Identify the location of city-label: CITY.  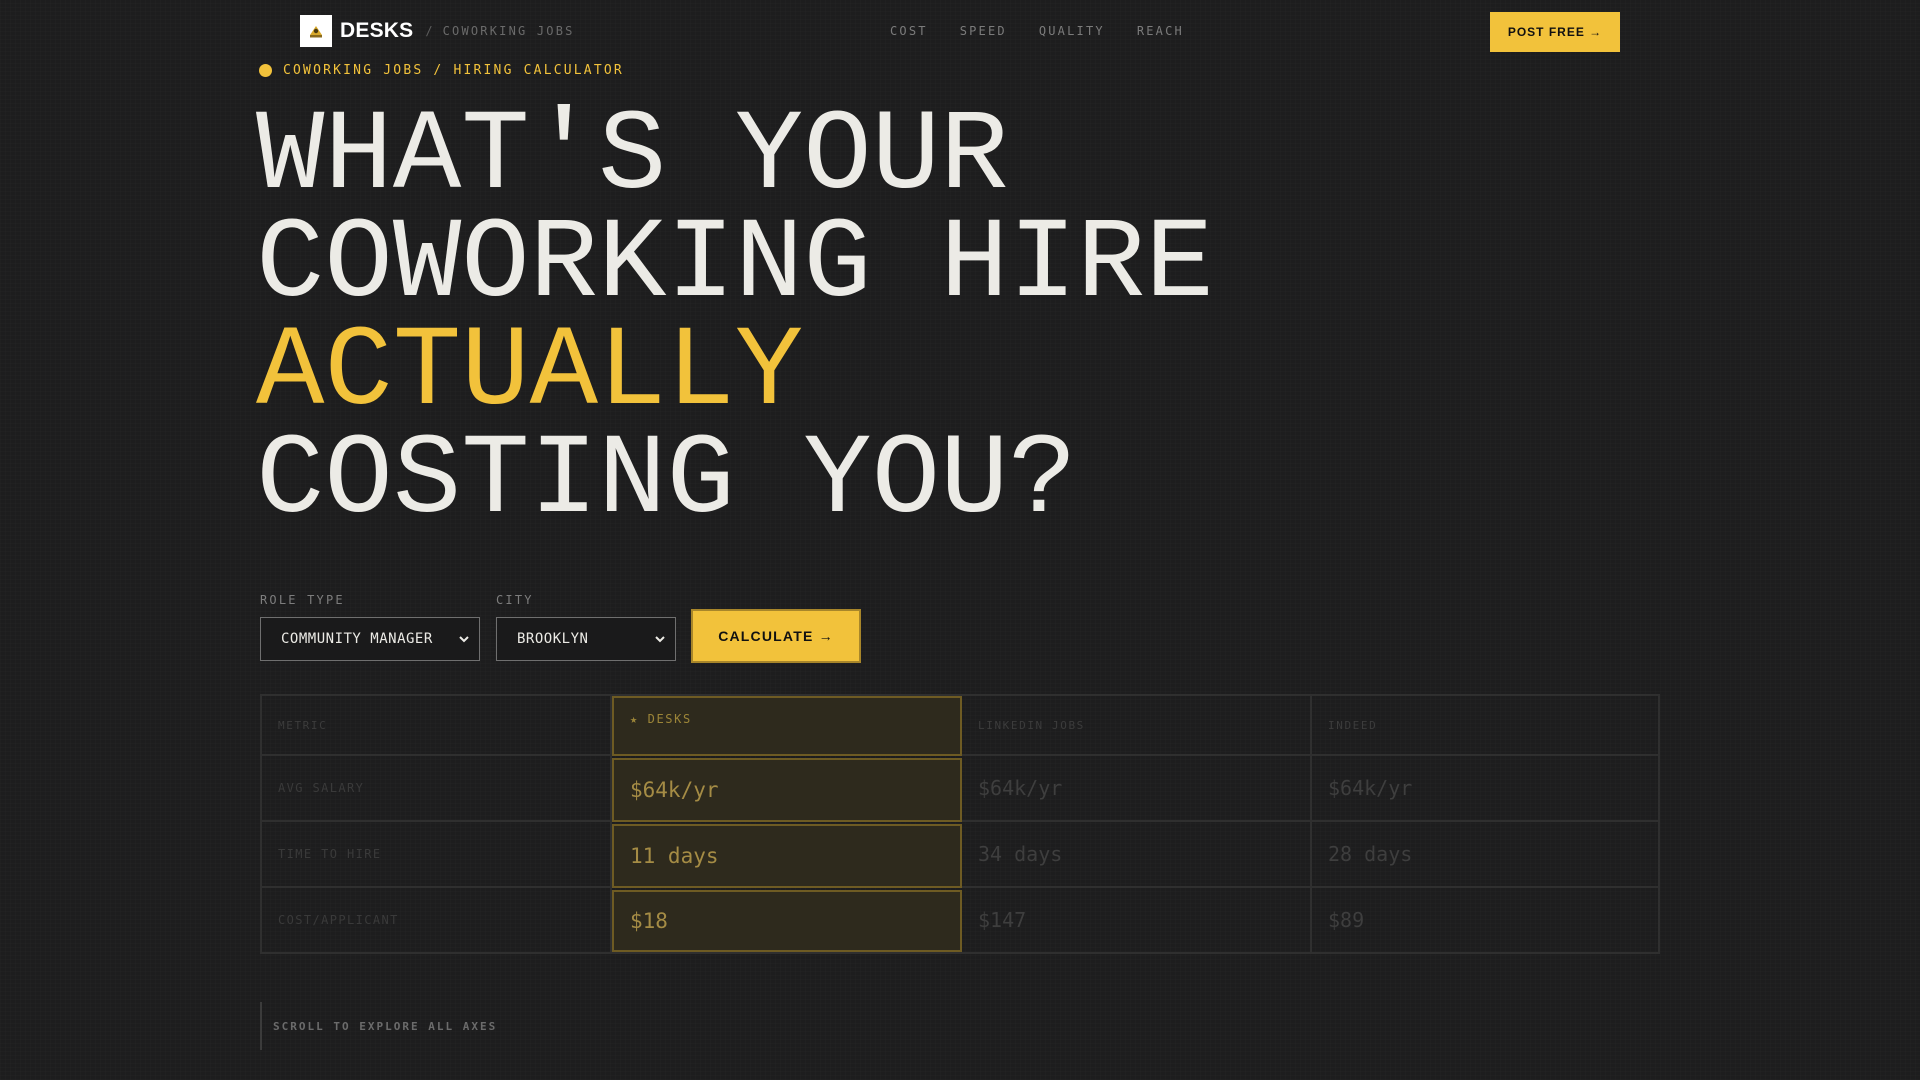
(515, 600).